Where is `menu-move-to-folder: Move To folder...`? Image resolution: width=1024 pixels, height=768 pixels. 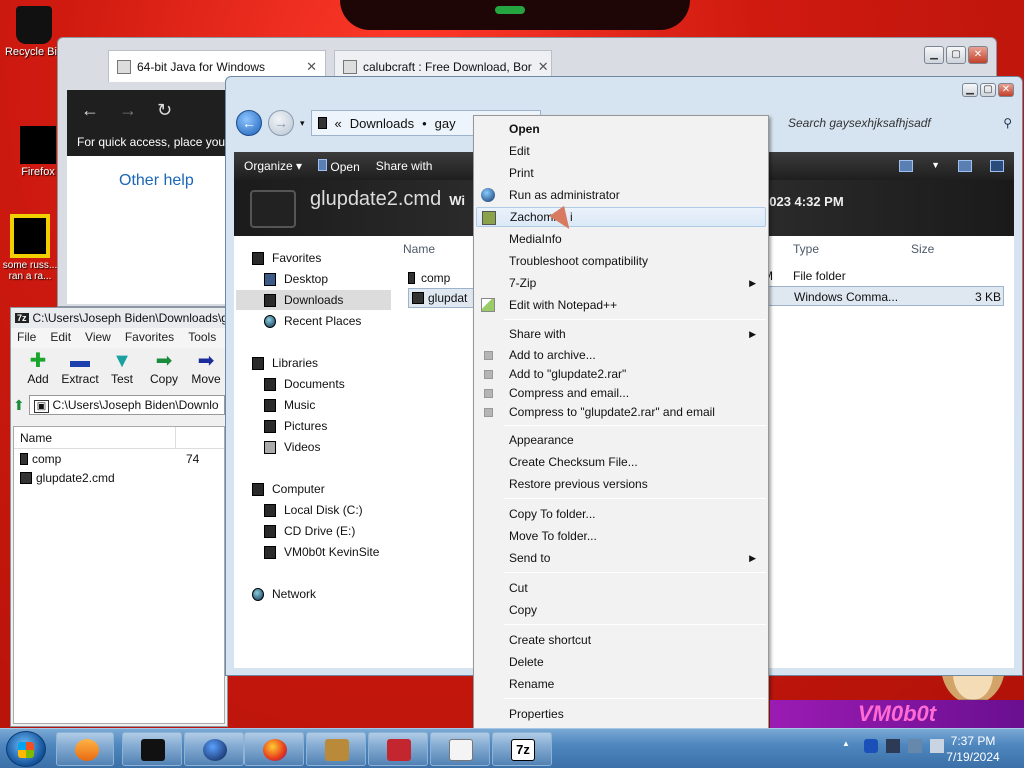 menu-move-to-folder: Move To folder... is located at coordinates (621, 536).